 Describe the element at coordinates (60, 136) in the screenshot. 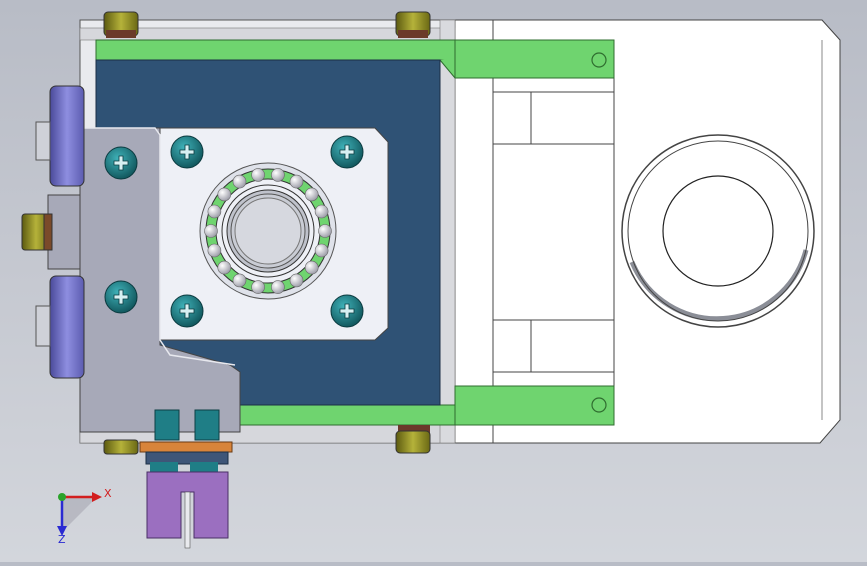

I see `knob-upper` at that location.